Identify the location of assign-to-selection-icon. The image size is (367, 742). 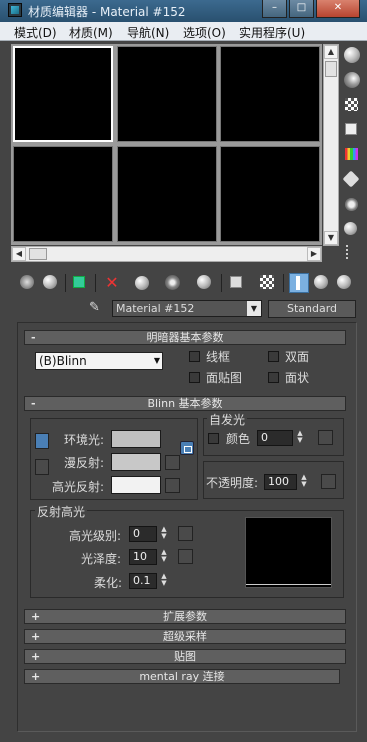
(80, 283).